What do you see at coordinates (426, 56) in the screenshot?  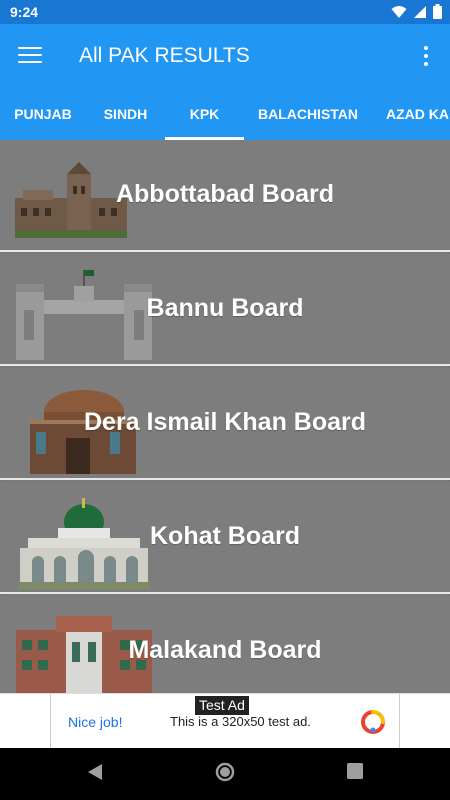 I see `more-options-icon` at bounding box center [426, 56].